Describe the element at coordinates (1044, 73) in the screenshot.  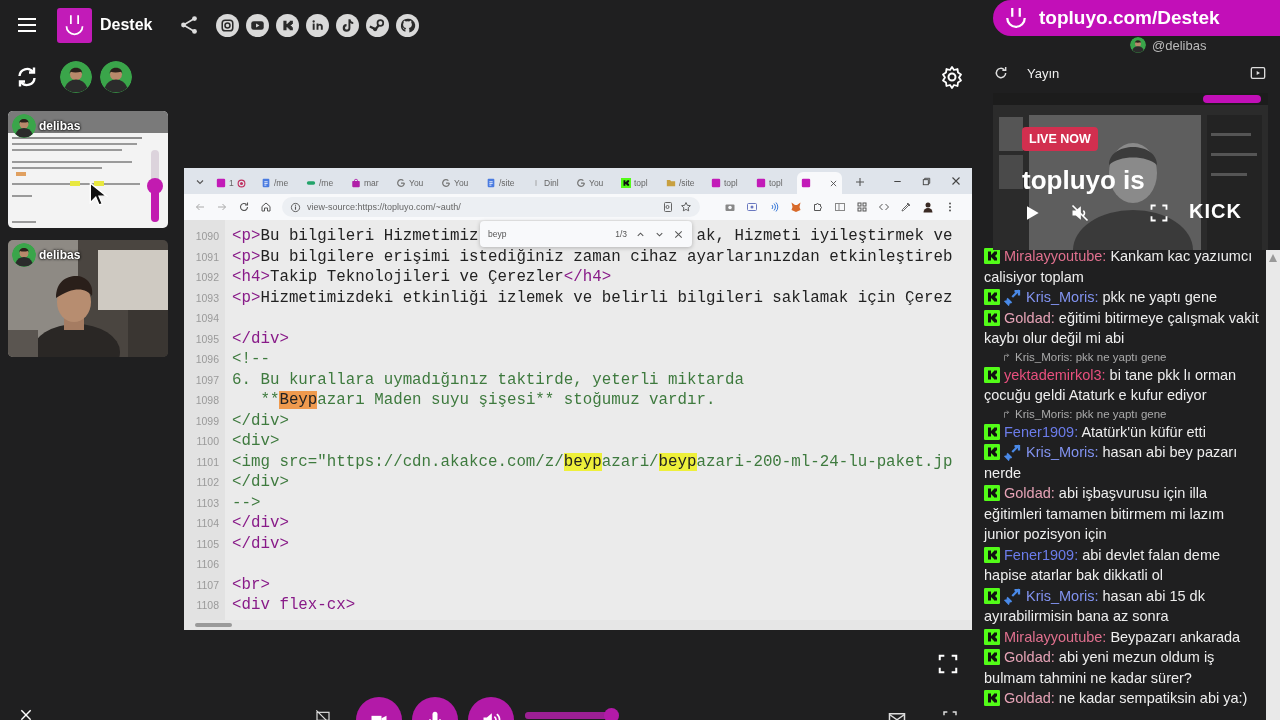
I see `panel-title: Yayın` at that location.